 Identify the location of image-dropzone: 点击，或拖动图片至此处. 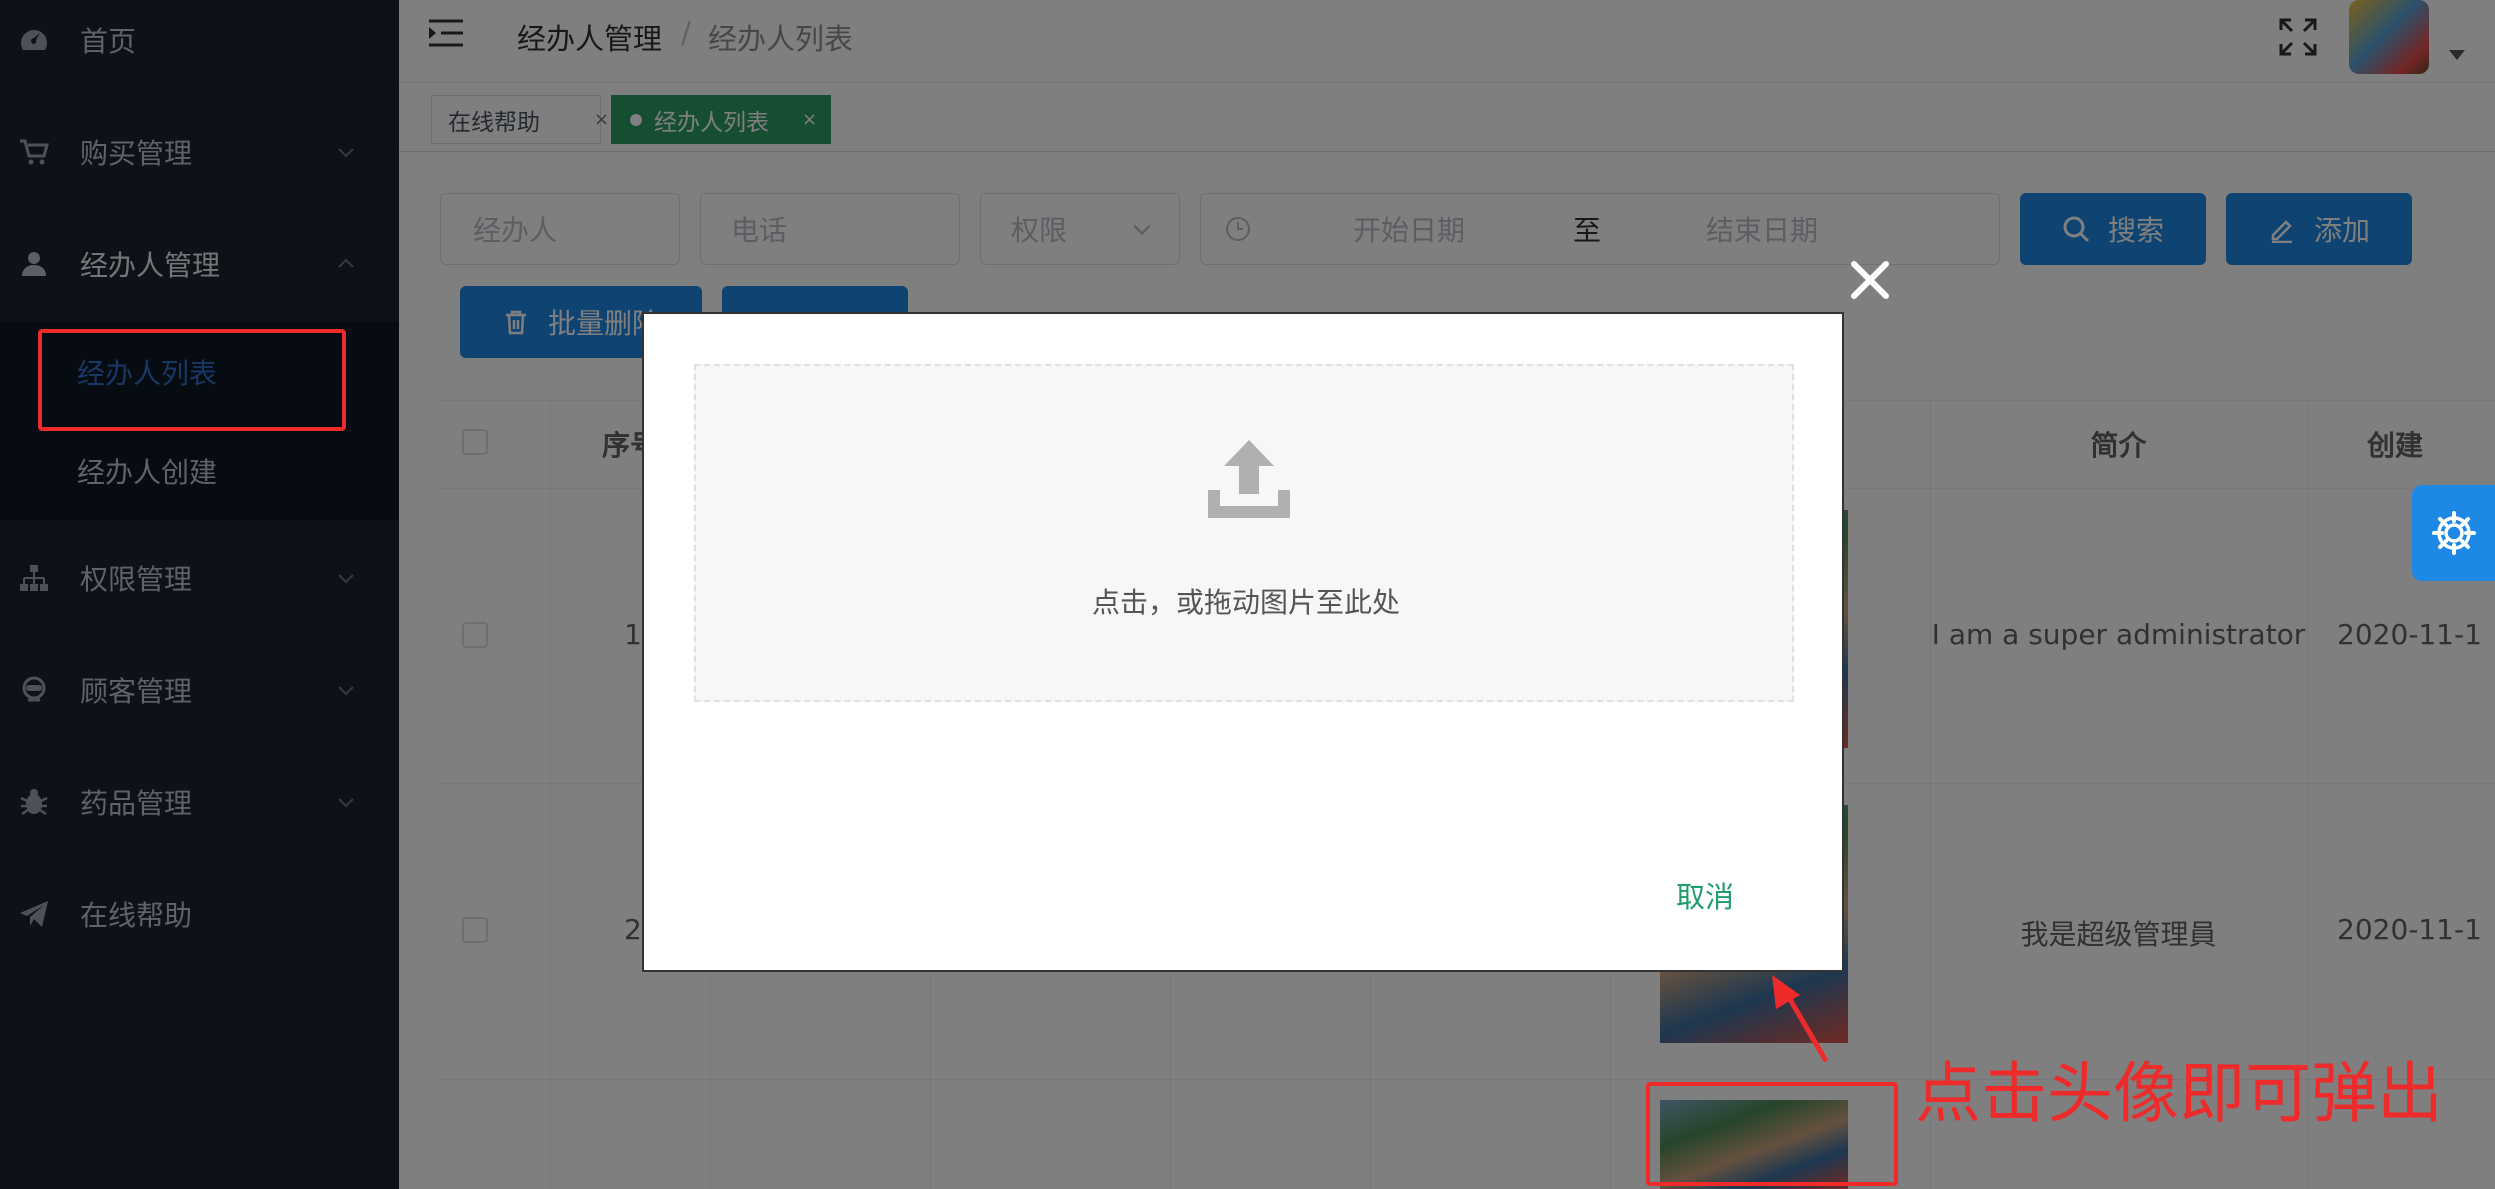
(1244, 533).